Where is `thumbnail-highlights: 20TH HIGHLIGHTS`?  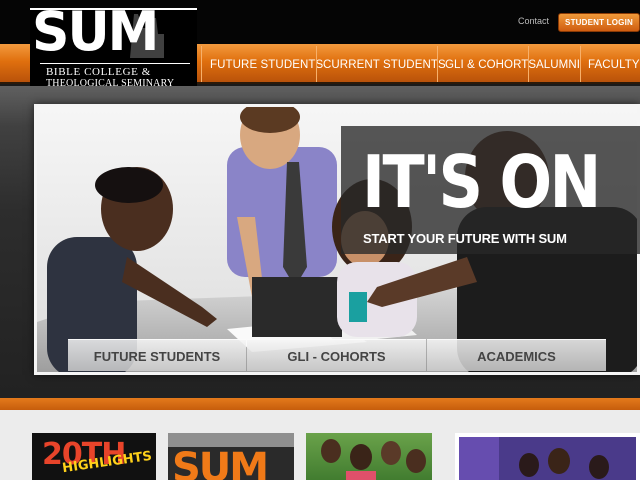
thumbnail-highlights: 20TH HIGHLIGHTS is located at coordinates (94, 456).